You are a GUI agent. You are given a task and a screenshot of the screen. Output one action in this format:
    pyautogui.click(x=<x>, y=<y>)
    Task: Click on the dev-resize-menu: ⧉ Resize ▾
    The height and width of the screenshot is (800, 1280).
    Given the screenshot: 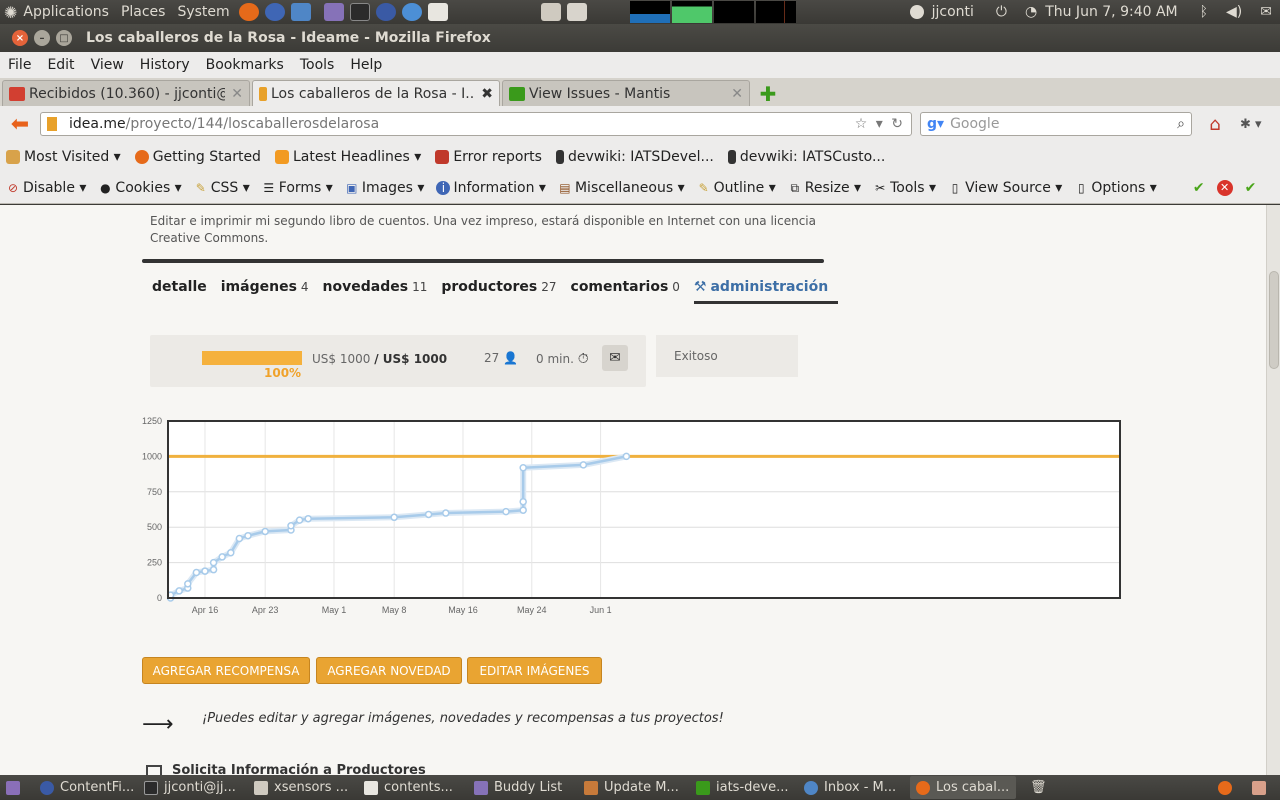 What is the action you would take?
    pyautogui.click(x=824, y=188)
    